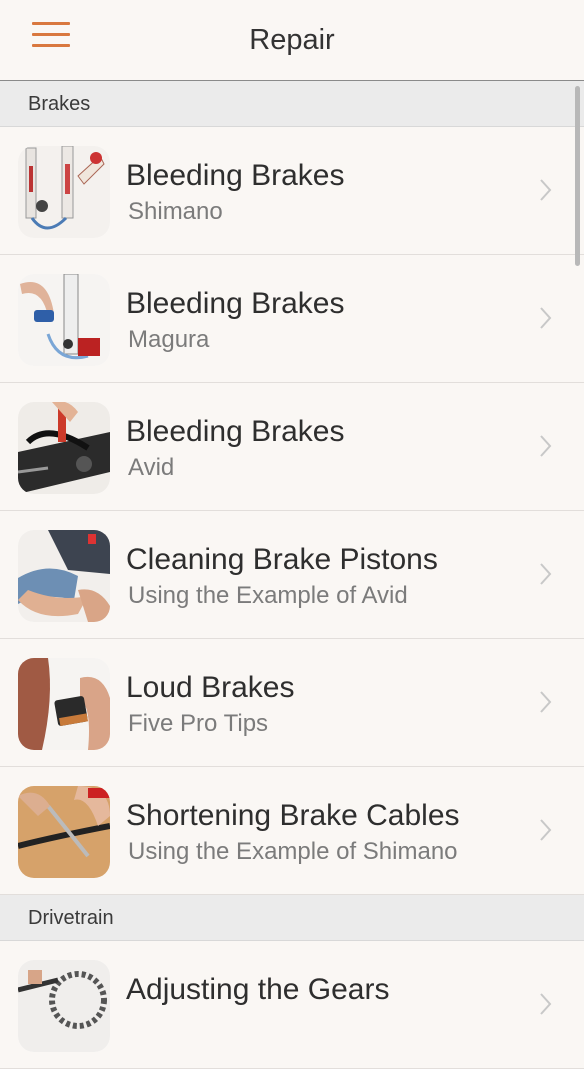  What do you see at coordinates (258, 989) in the screenshot?
I see `item-title: Adjusting the Gears` at bounding box center [258, 989].